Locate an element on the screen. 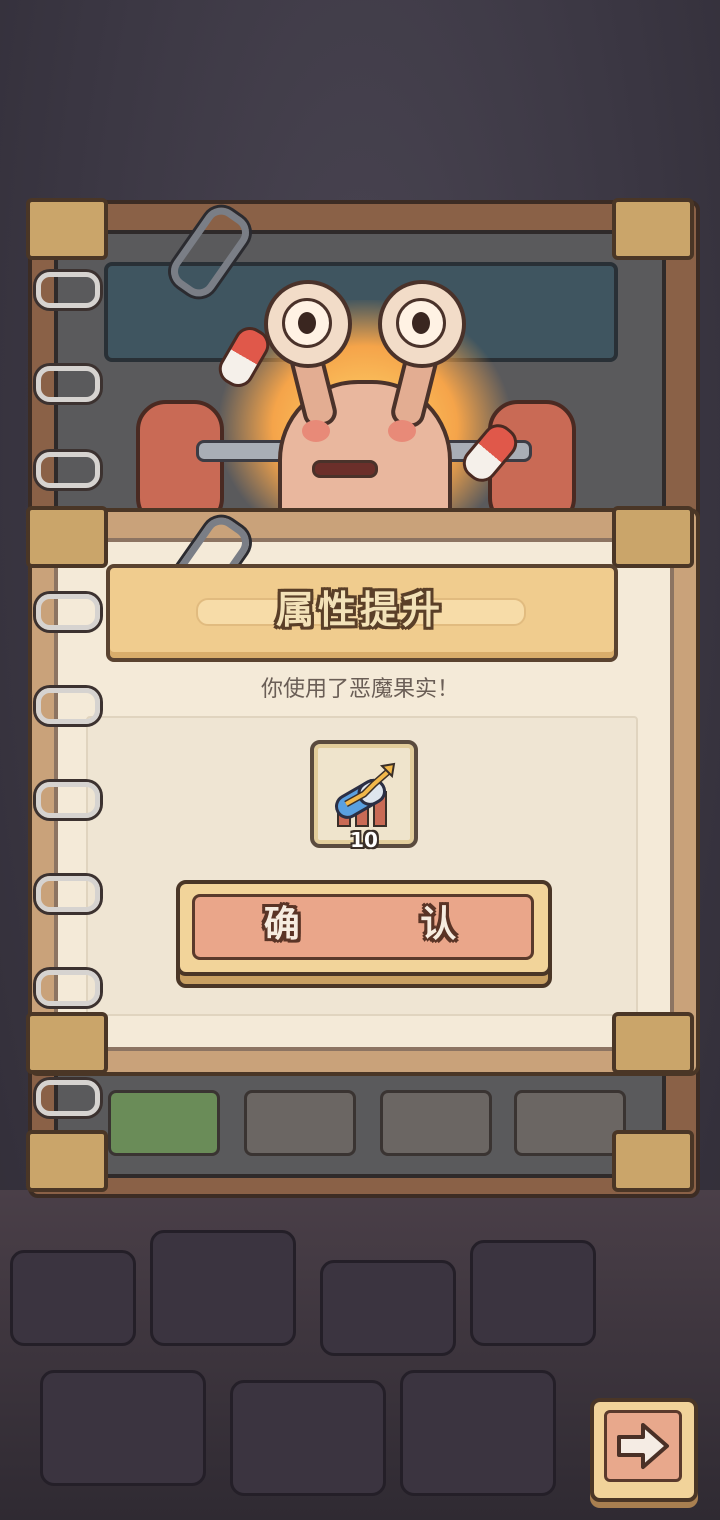  eye-right is located at coordinates (422, 324).